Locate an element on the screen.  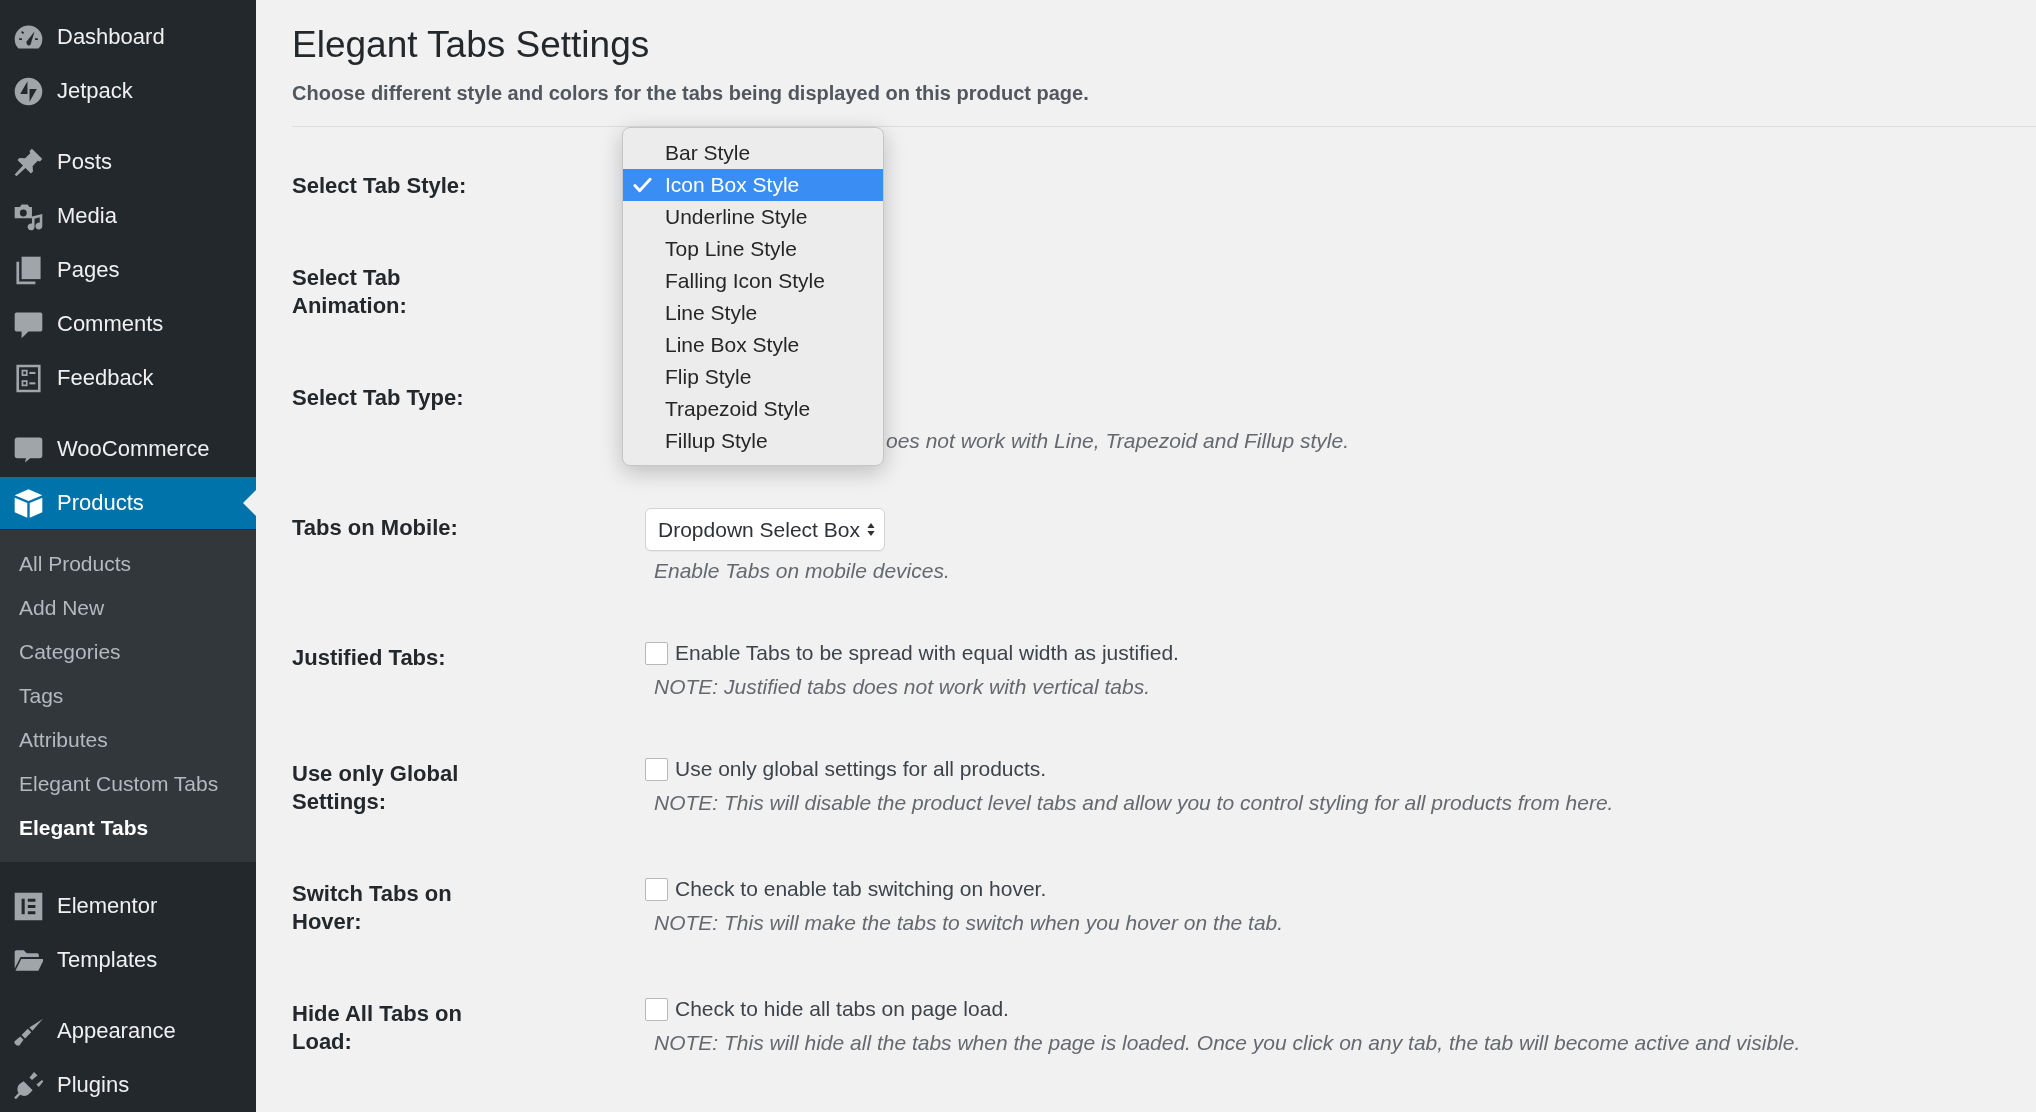
submenu-item: Add New is located at coordinates (128, 608).